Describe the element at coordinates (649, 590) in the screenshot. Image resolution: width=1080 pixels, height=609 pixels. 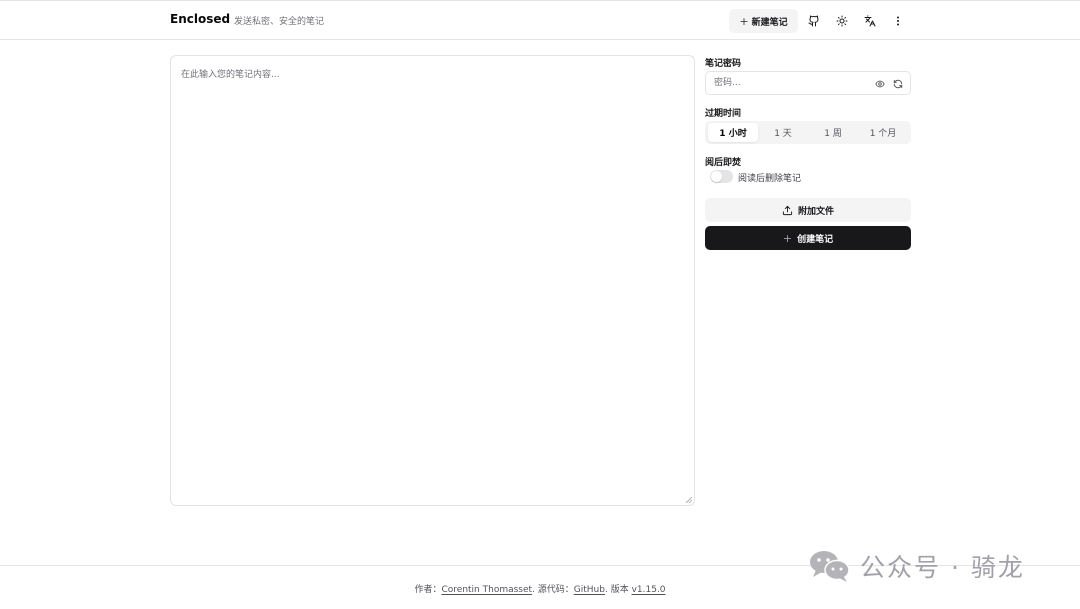
I see `version-link: v1.15.0` at that location.